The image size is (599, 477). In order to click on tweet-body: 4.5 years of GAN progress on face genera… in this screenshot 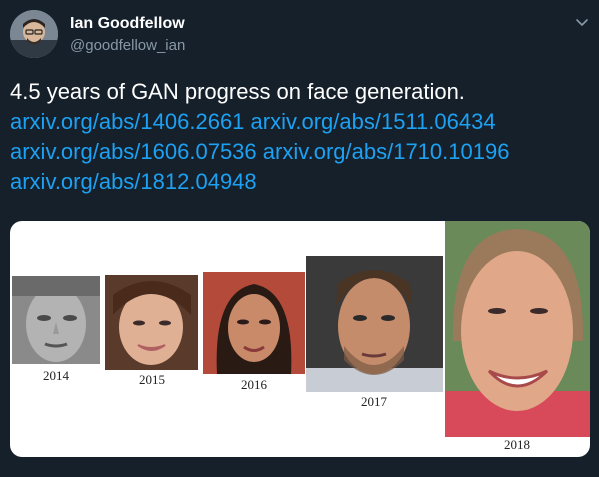, I will do `click(237, 91)`.